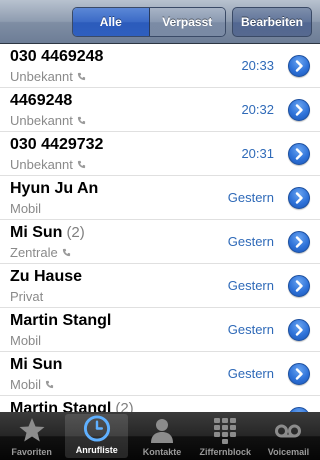 This screenshot has height=460, width=320. What do you see at coordinates (257, 65) in the screenshot?
I see `call-time: 20:33` at bounding box center [257, 65].